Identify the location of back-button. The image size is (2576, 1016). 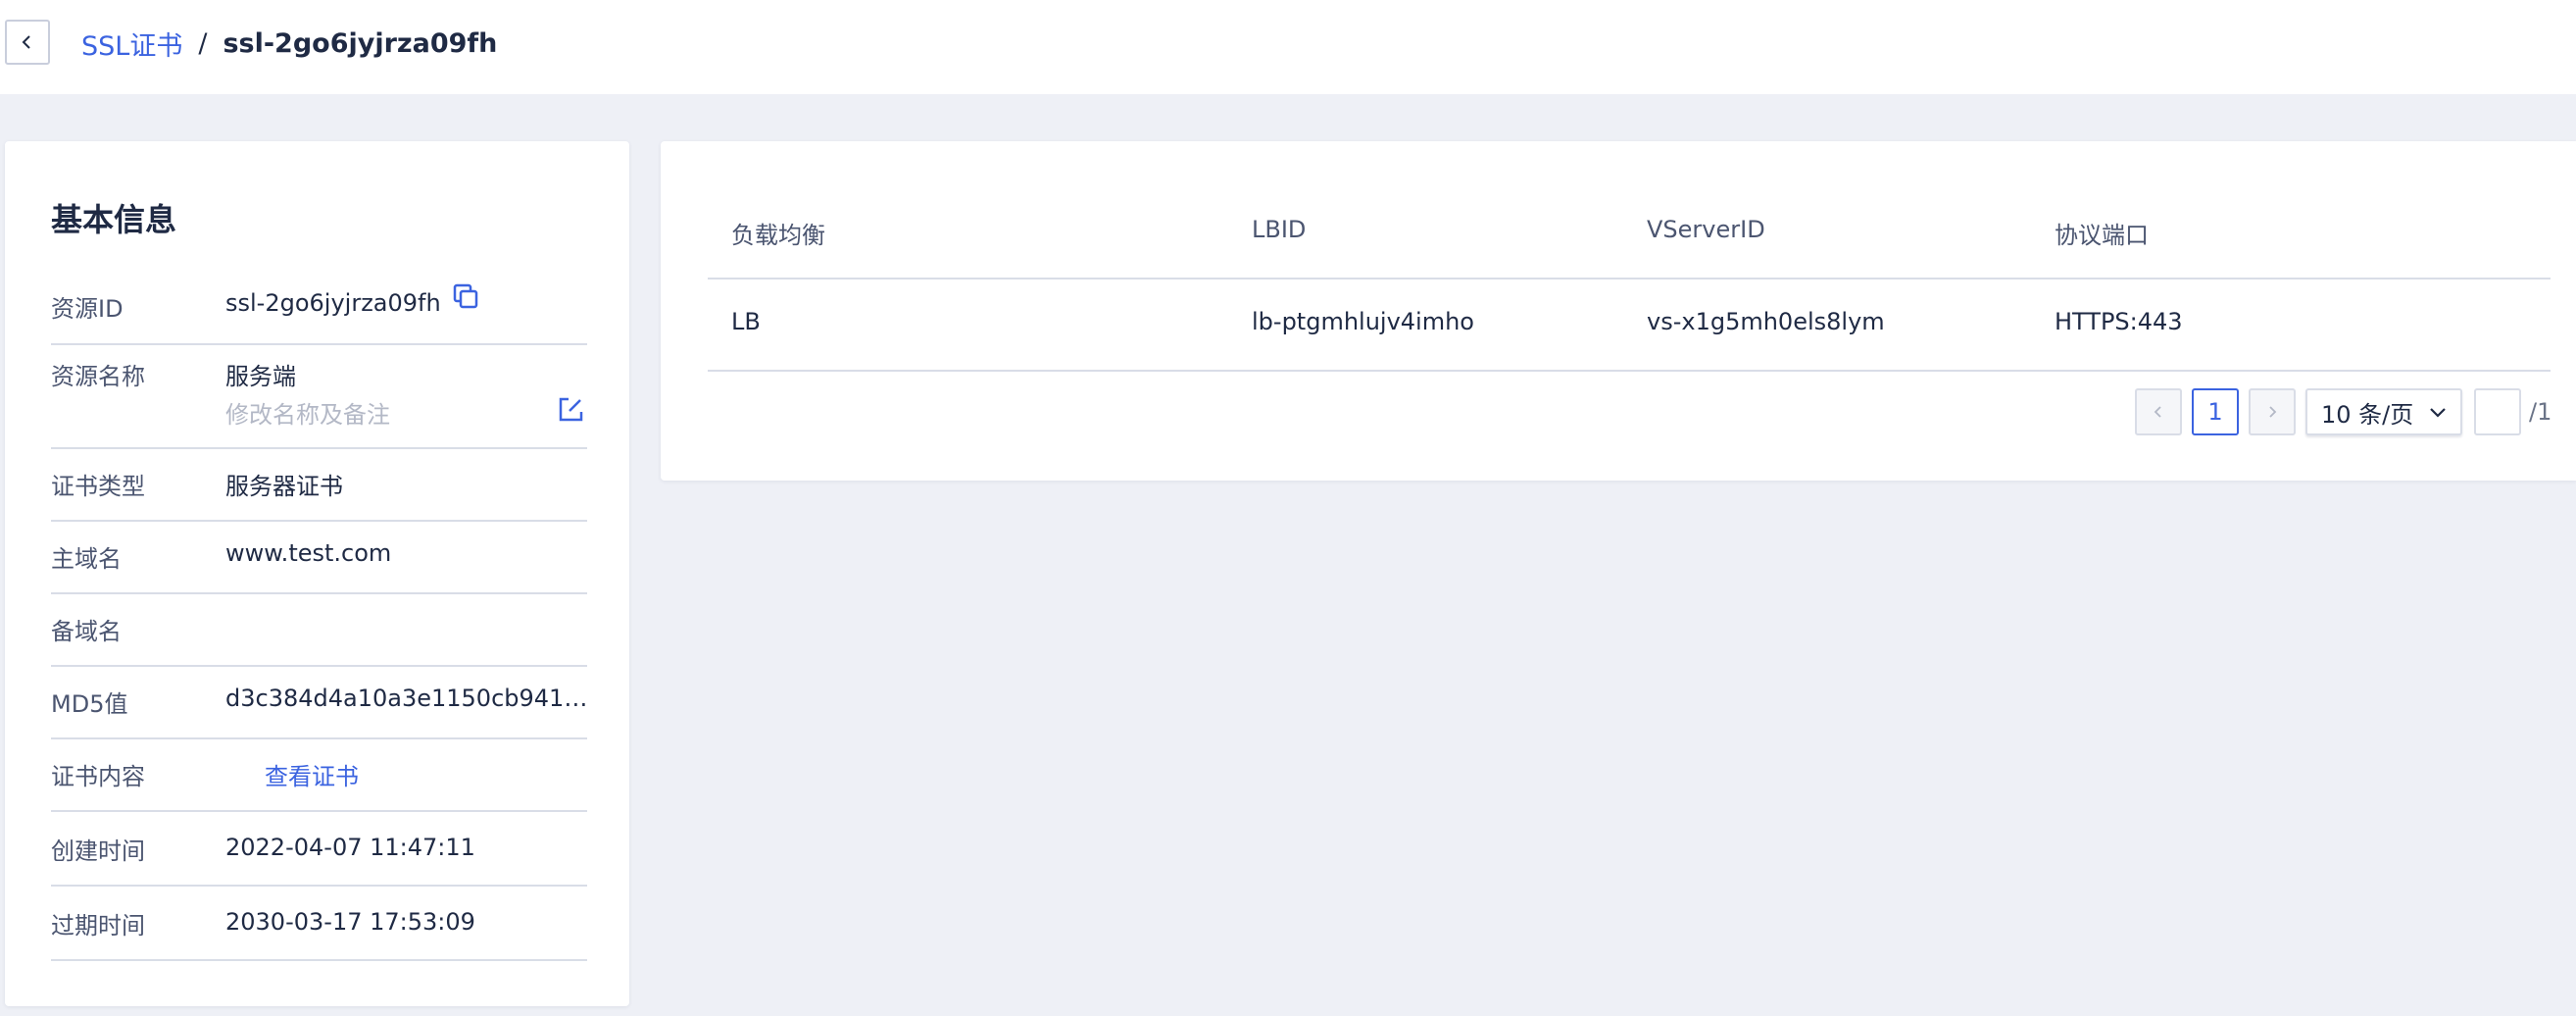
(27, 42).